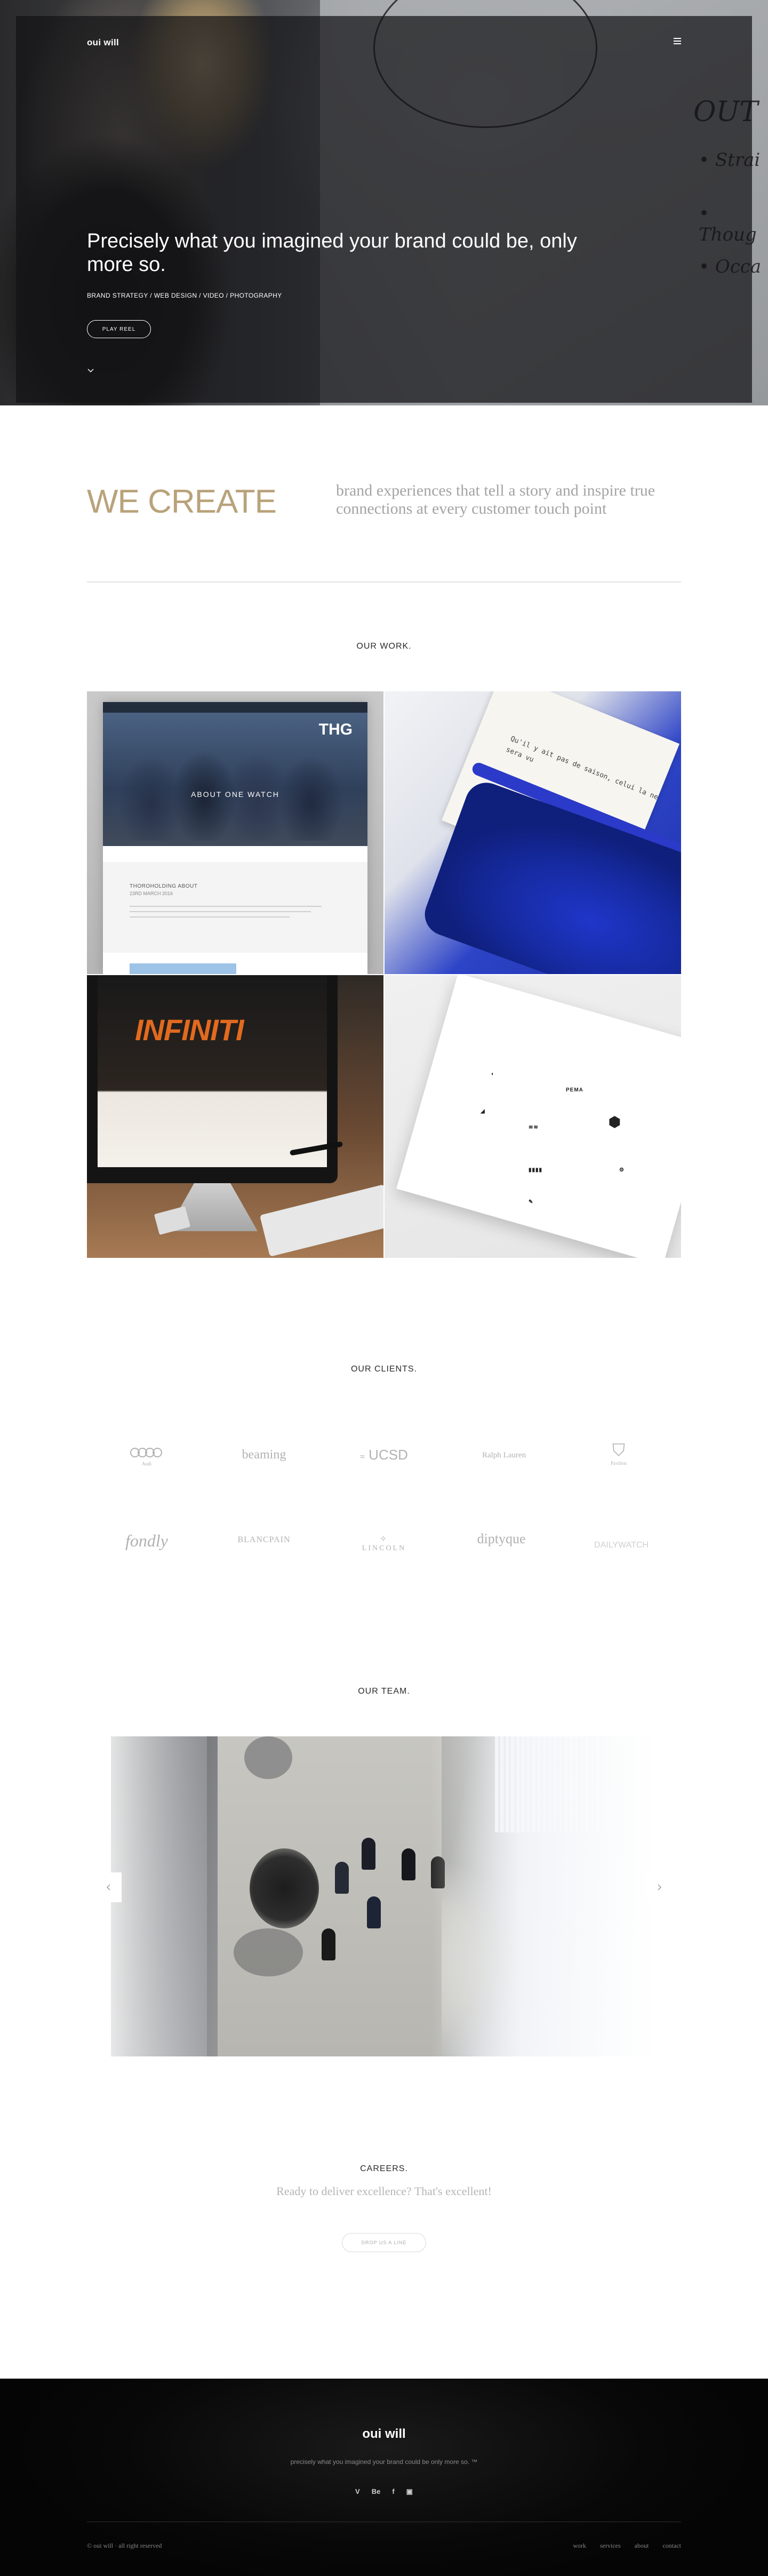 The width and height of the screenshot is (768, 2576). I want to click on logo-mark: ⬢, so click(615, 1122).